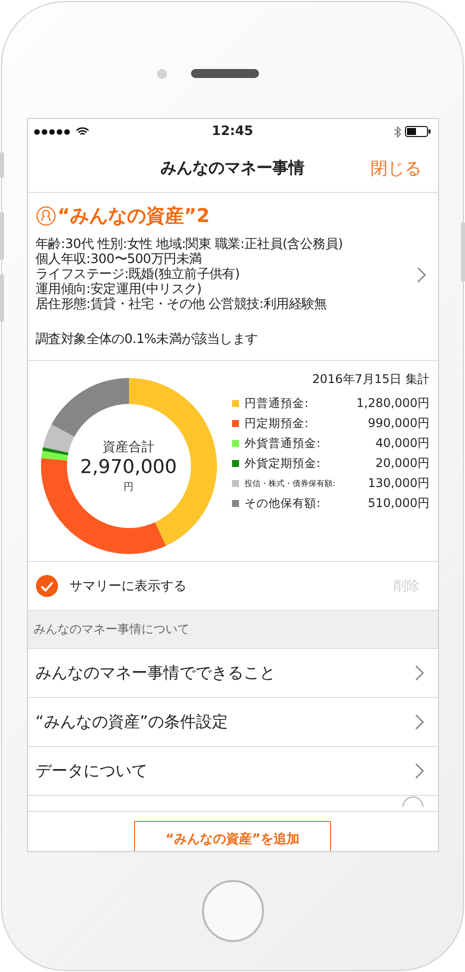 The width and height of the screenshot is (465, 972). Describe the element at coordinates (134, 216) in the screenshot. I see `profile-title: “みんなの資産”2` at that location.